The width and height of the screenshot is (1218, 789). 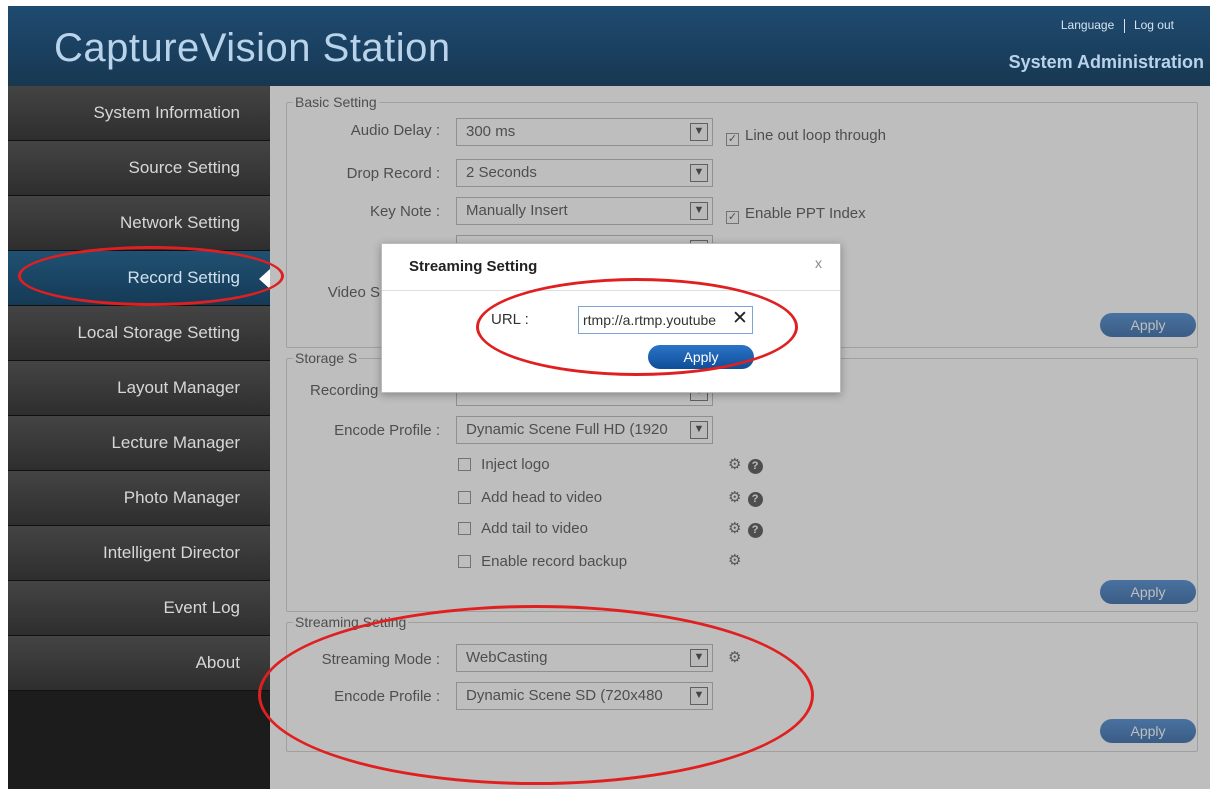 I want to click on sidebar-item-local-storage-setting: Local Storage Setting, so click(x=139, y=333).